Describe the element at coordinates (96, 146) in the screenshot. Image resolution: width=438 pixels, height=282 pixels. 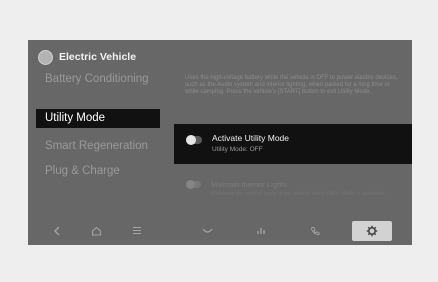
I see `menu-item-smart-regeneration: Smart Regeneration` at that location.